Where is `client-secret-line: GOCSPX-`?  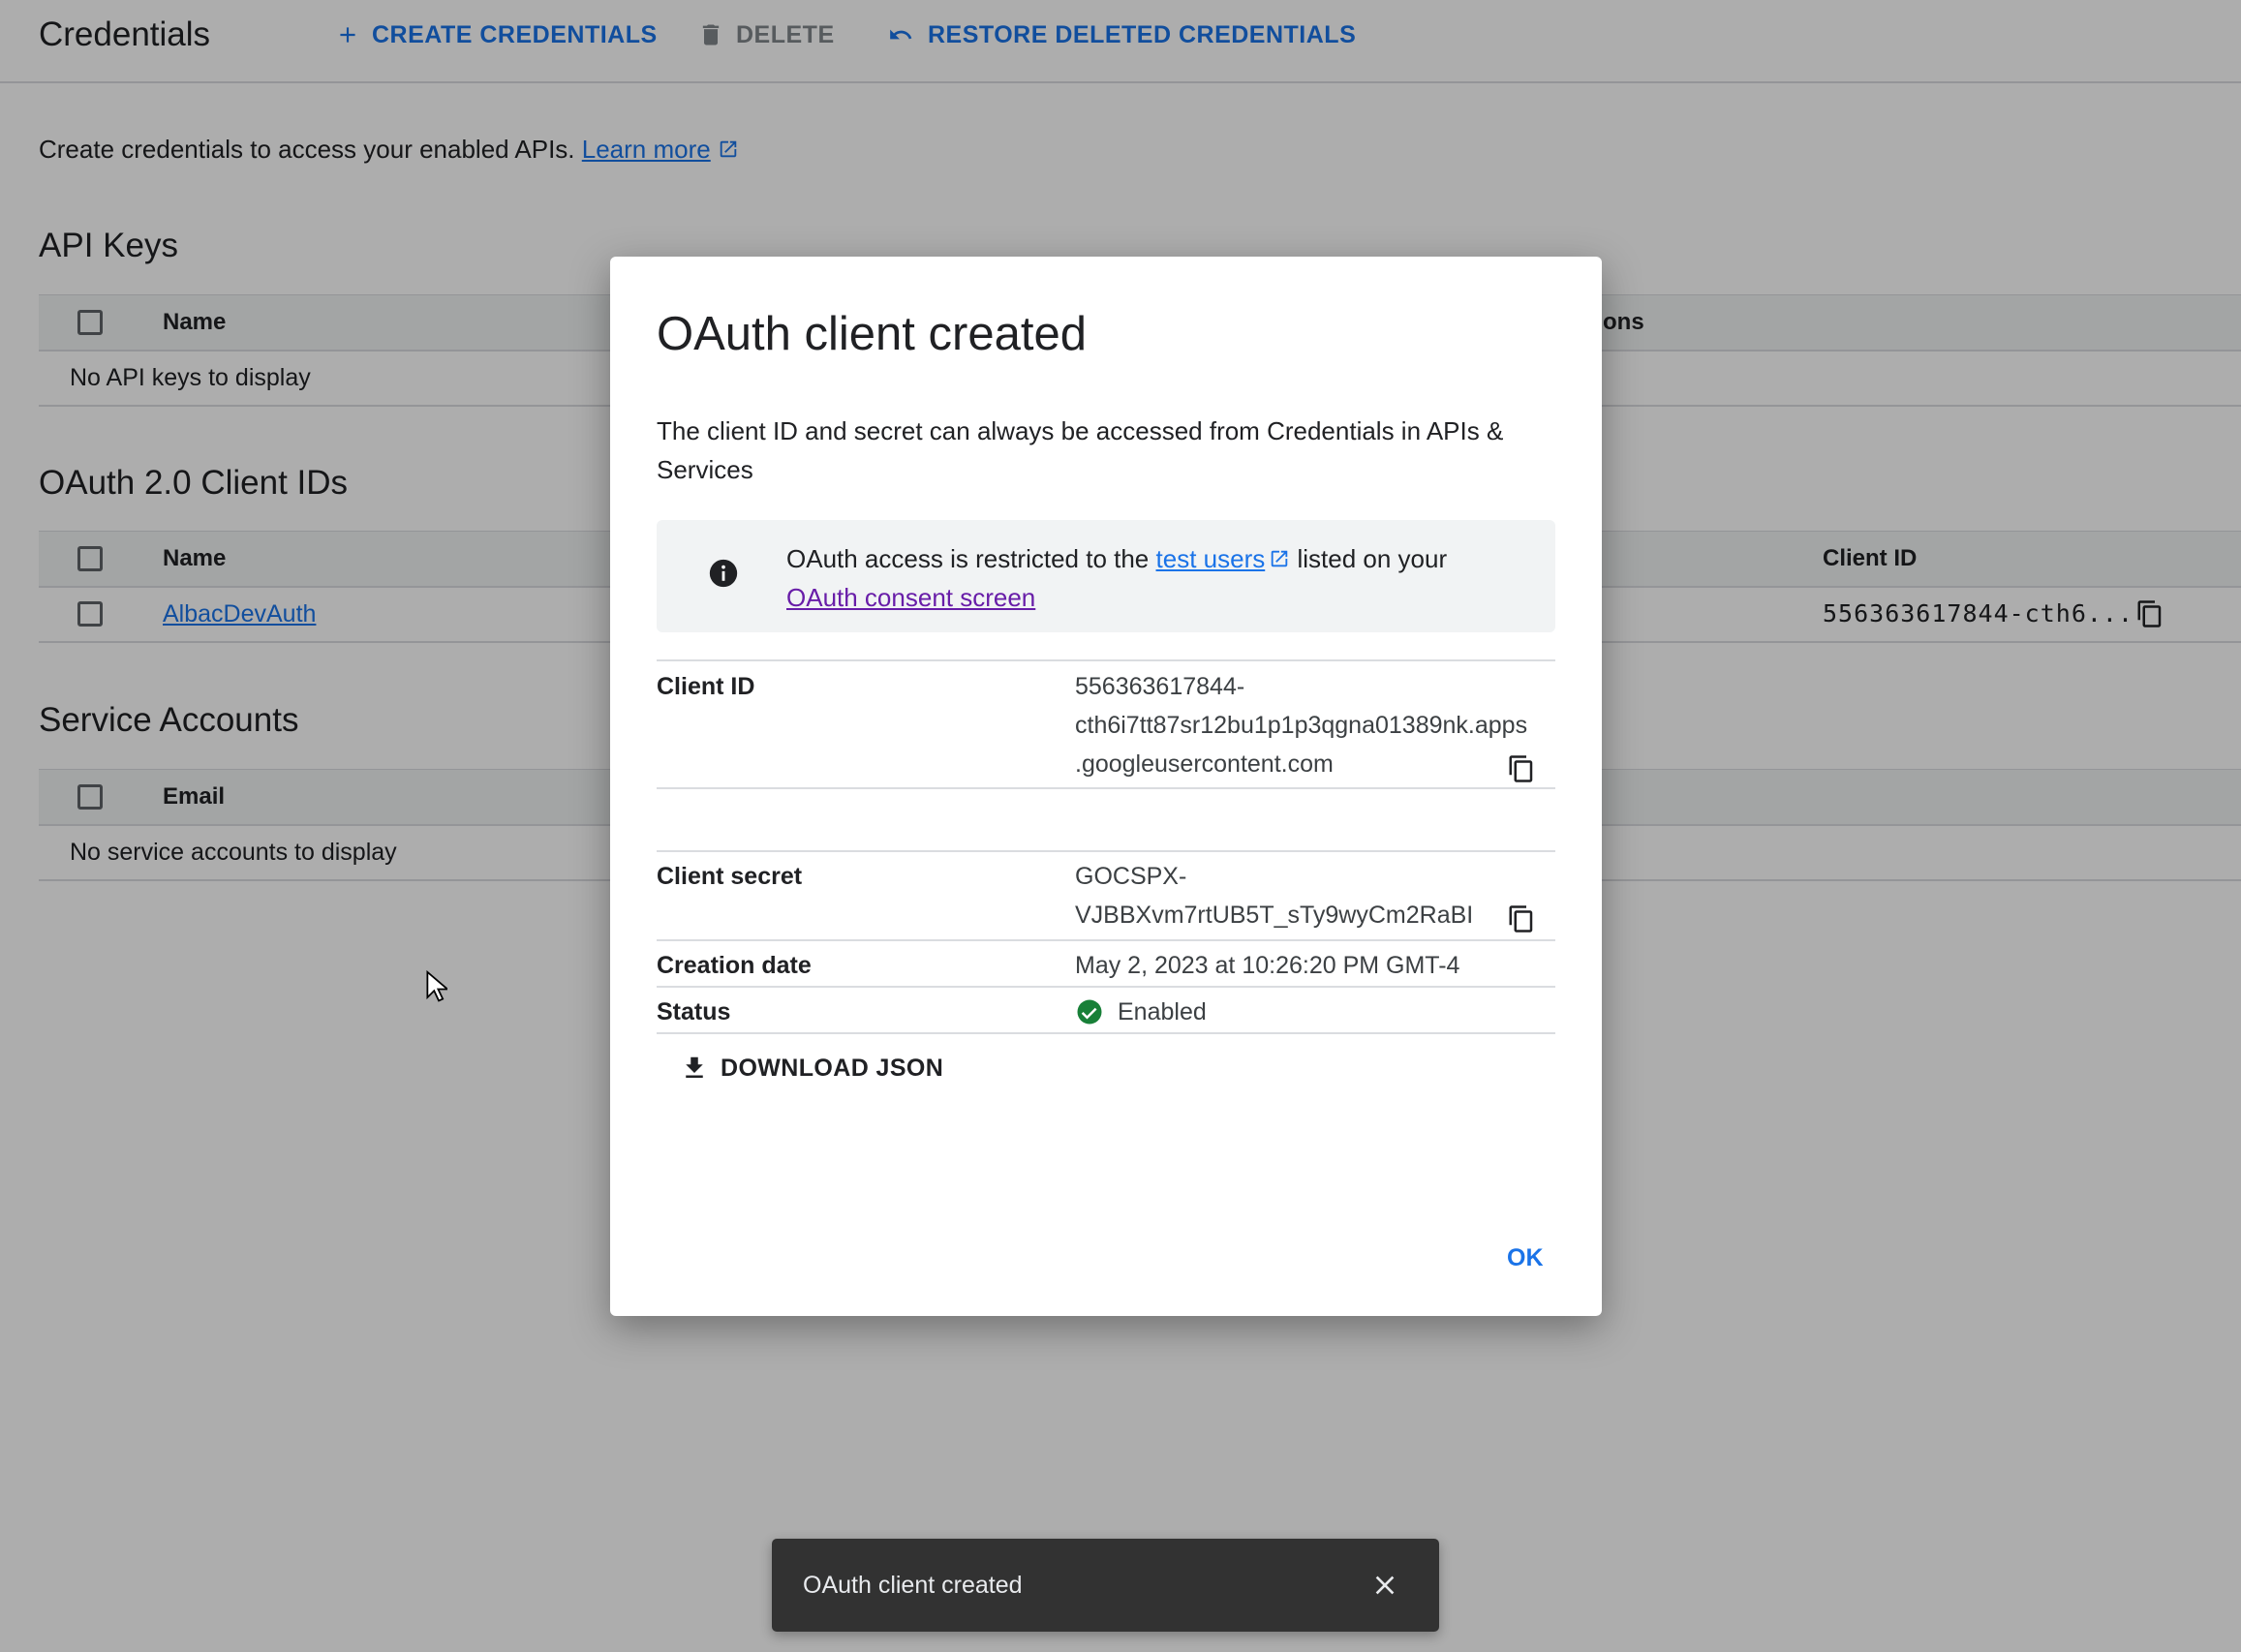
client-secret-line: GOCSPX- is located at coordinates (1131, 876).